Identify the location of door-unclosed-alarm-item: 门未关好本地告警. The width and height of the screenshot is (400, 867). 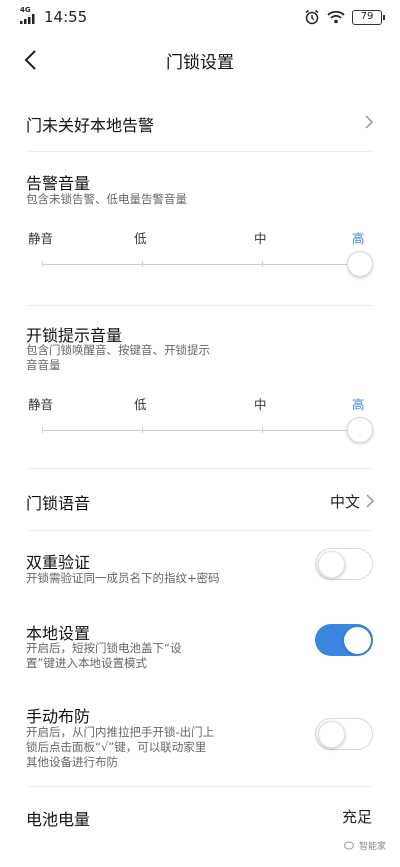
(90, 124).